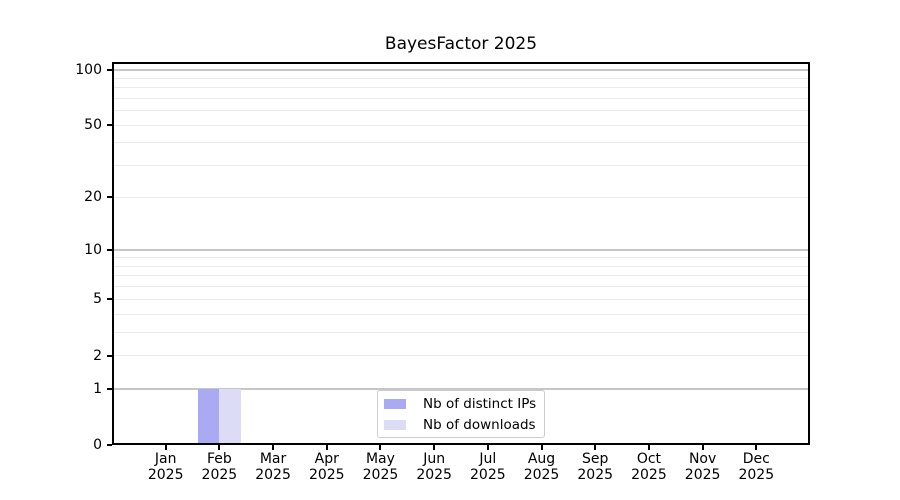 Image resolution: width=900 pixels, height=500 pixels. What do you see at coordinates (230, 415) in the screenshot?
I see `bar-downloads` at bounding box center [230, 415].